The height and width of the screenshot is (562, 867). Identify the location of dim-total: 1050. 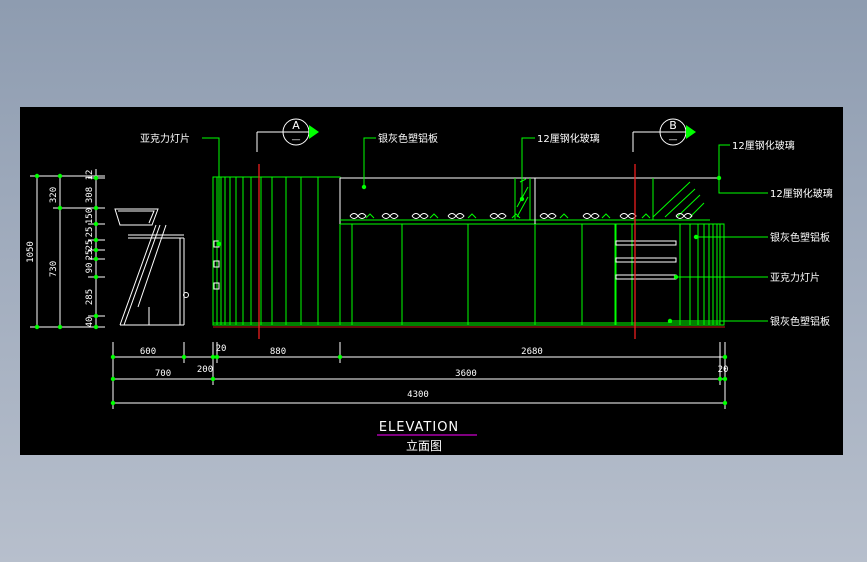
(31, 252).